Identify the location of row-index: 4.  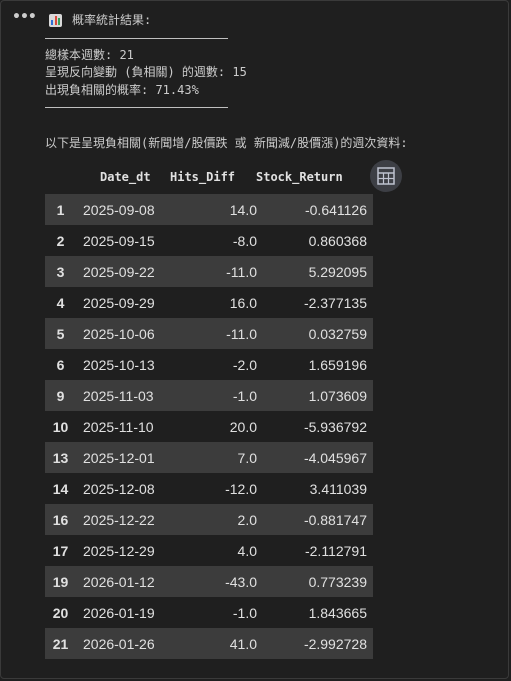
(60, 302).